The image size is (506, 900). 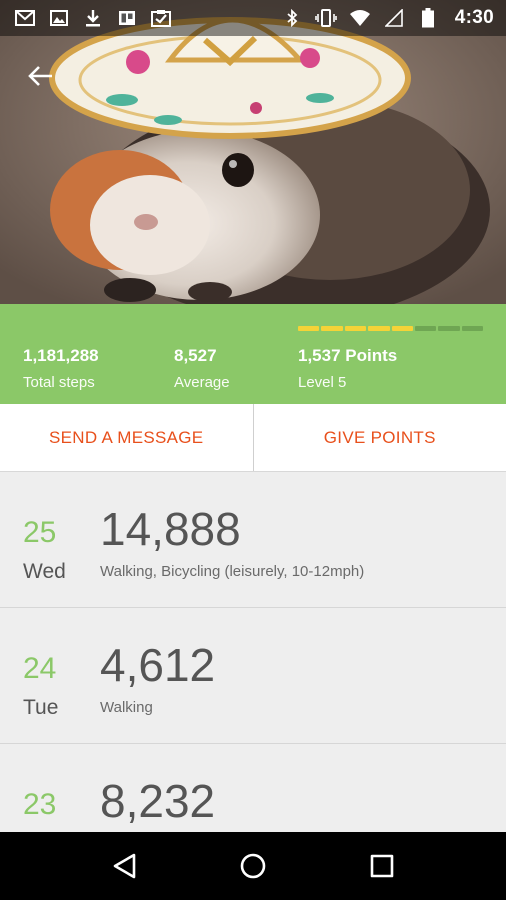 What do you see at coordinates (292, 18) in the screenshot?
I see `bluetooth-icon` at bounding box center [292, 18].